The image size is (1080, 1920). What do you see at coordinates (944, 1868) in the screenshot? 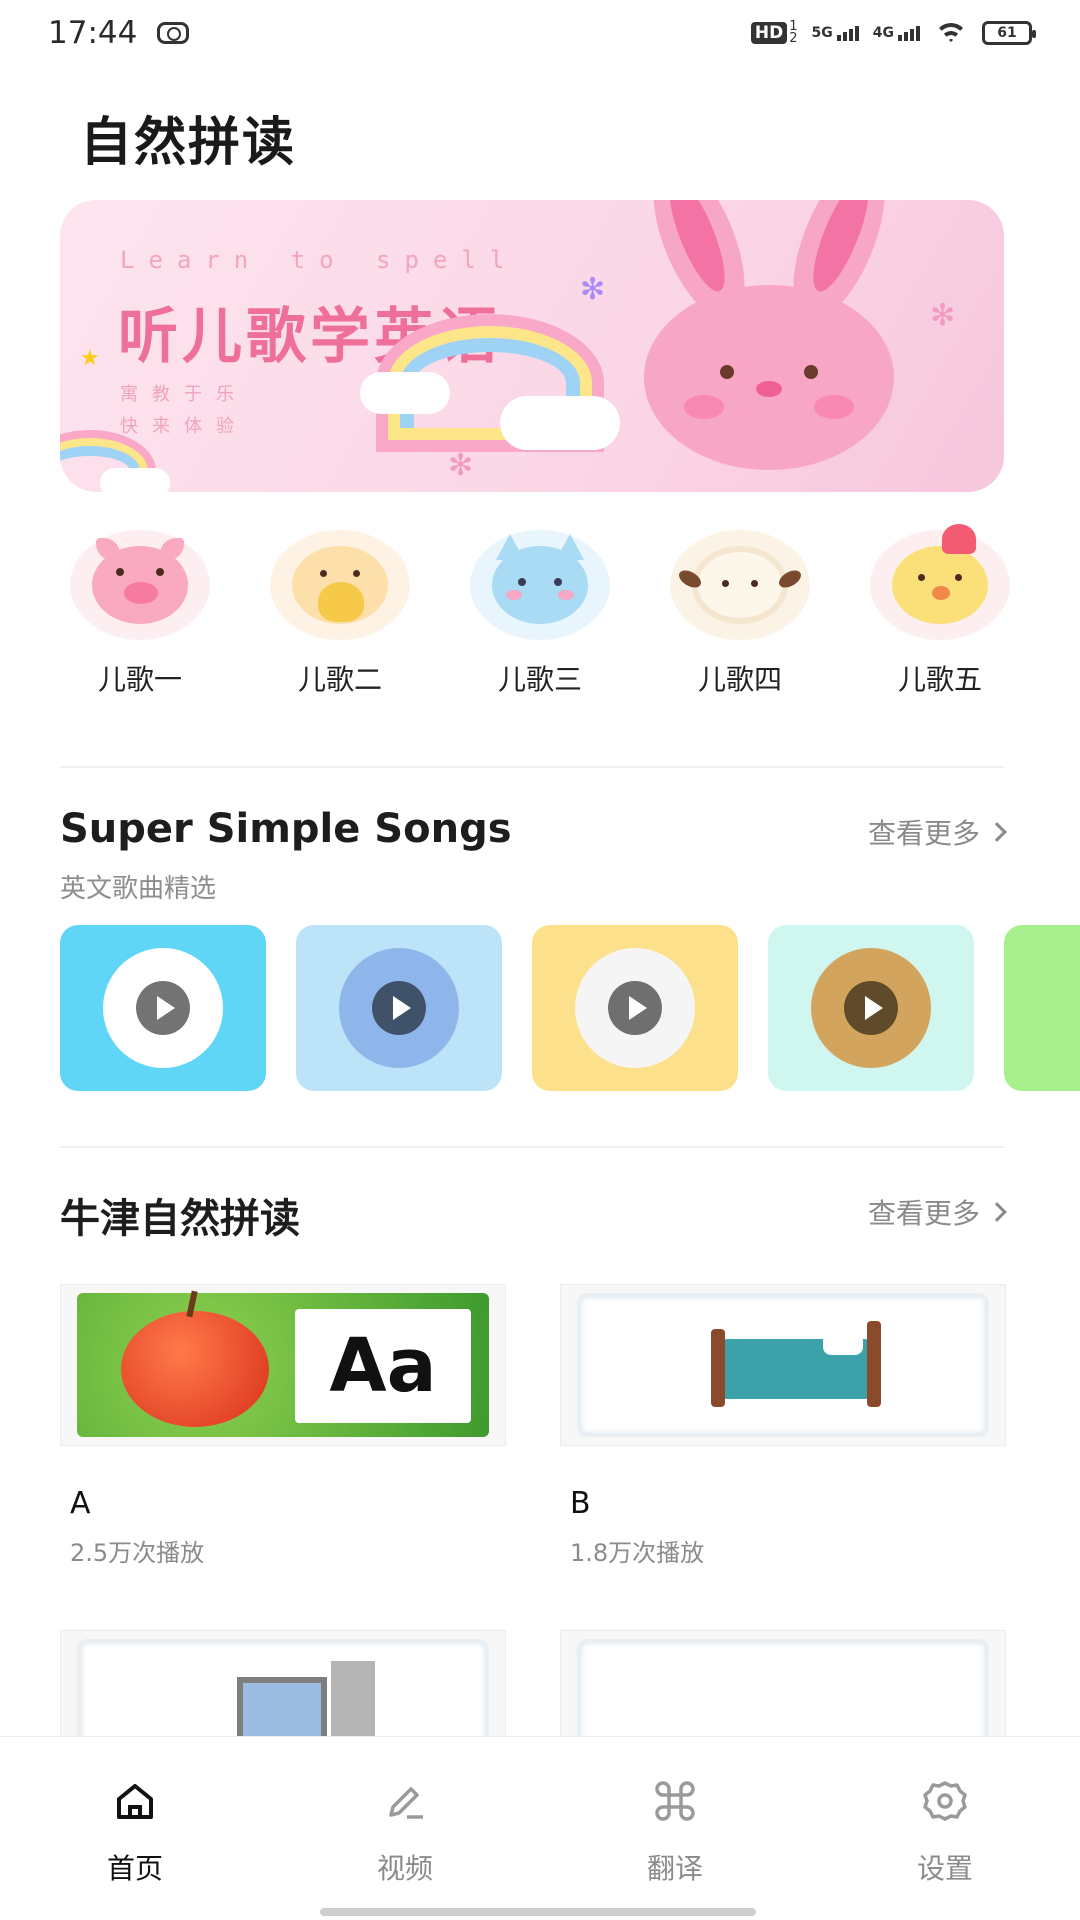
I see `tab-label: 设置` at bounding box center [944, 1868].